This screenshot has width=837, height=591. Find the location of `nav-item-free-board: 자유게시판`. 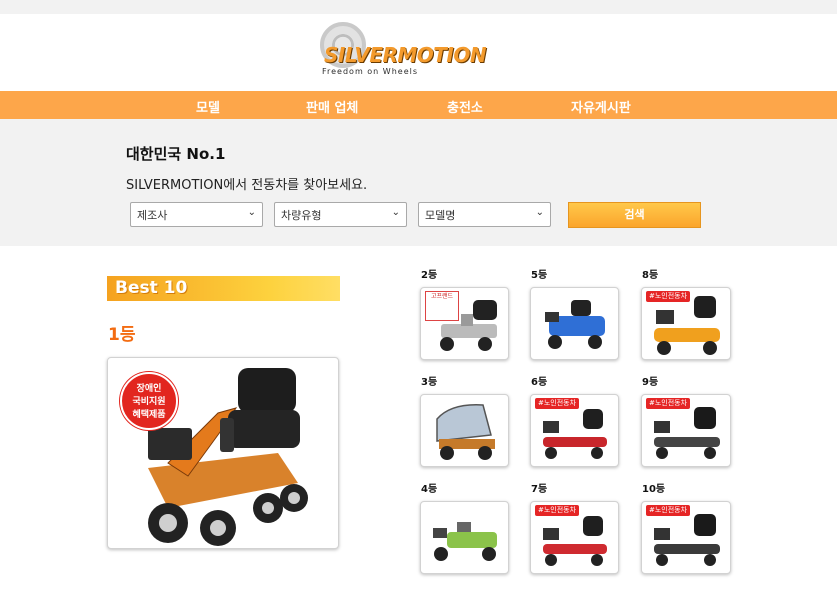

nav-item-free-board: 자유게시판 is located at coordinates (601, 106).